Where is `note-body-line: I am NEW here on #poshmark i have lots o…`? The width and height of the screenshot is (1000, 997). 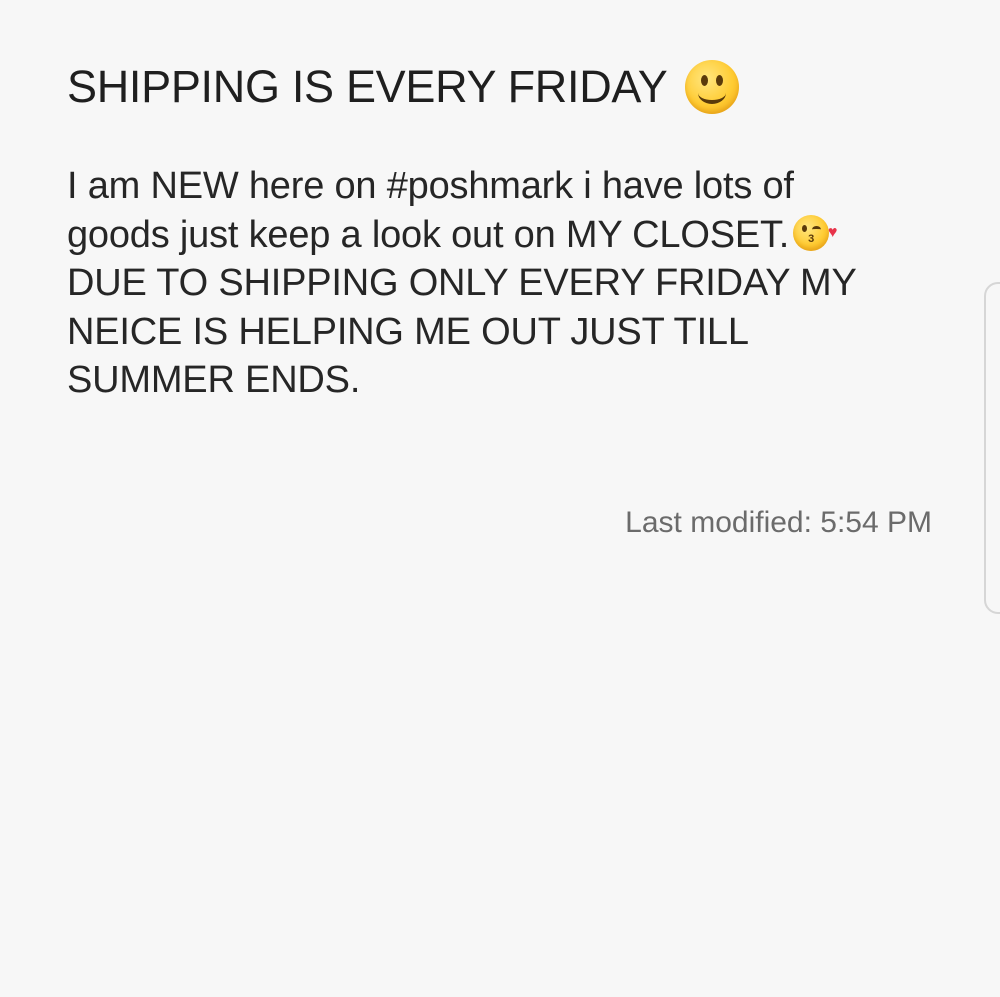 note-body-line: I am NEW here on #poshmark i have lots o… is located at coordinates (430, 186).